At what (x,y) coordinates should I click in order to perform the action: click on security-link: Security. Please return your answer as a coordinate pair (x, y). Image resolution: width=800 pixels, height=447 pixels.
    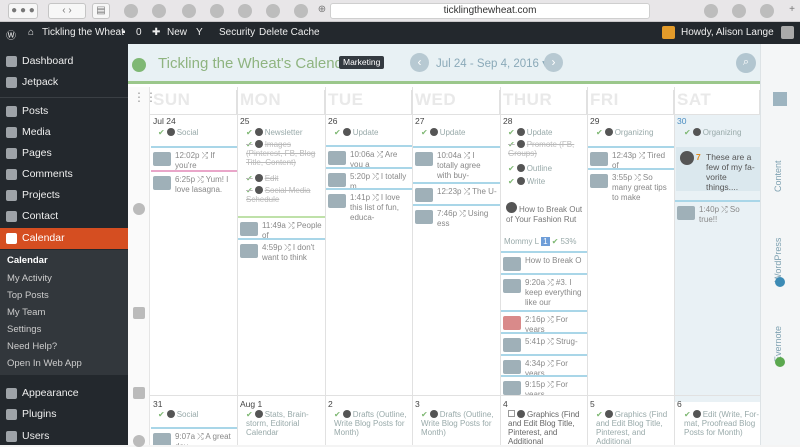
    Looking at the image, I should click on (237, 32).